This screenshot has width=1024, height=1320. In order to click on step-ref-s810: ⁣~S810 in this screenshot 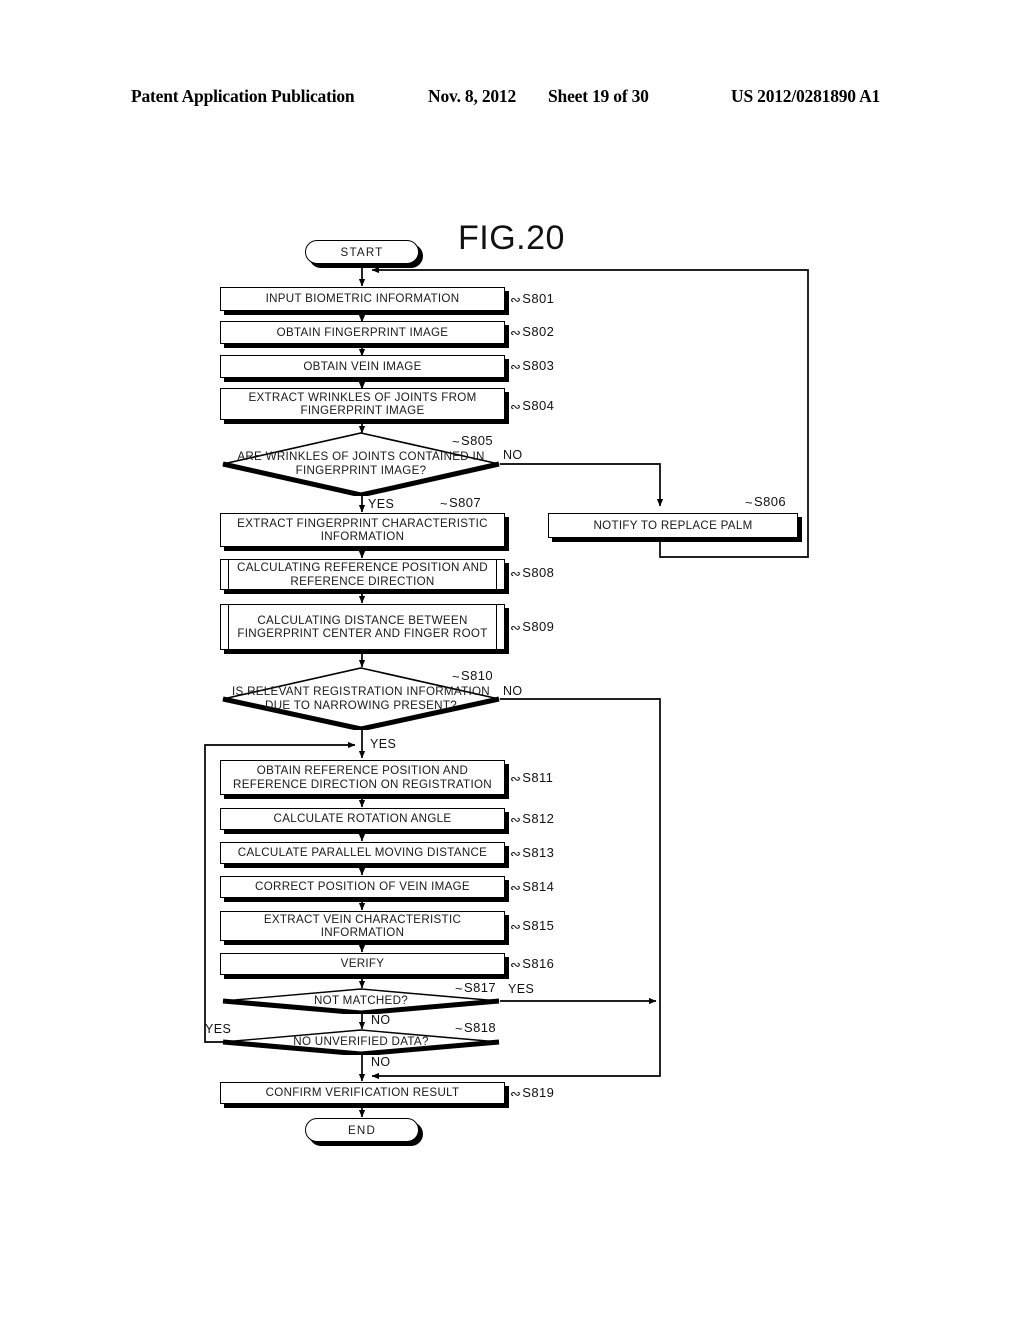, I will do `click(472, 676)`.